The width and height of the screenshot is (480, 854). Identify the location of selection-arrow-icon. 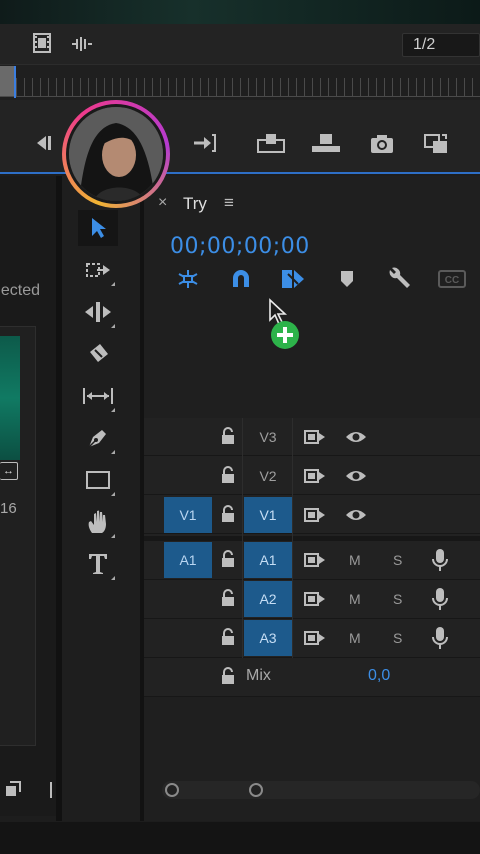
(98, 228).